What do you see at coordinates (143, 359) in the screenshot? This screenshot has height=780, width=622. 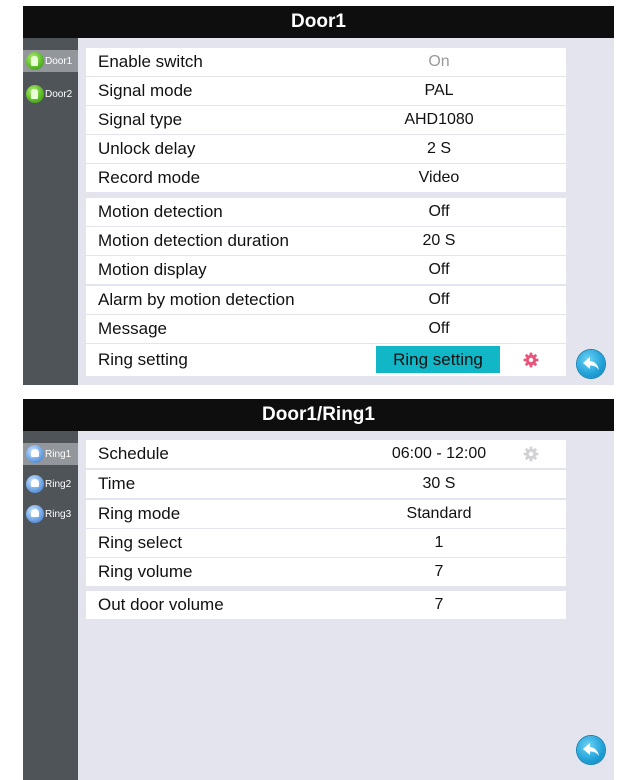 I see `row-label: Ring setting` at bounding box center [143, 359].